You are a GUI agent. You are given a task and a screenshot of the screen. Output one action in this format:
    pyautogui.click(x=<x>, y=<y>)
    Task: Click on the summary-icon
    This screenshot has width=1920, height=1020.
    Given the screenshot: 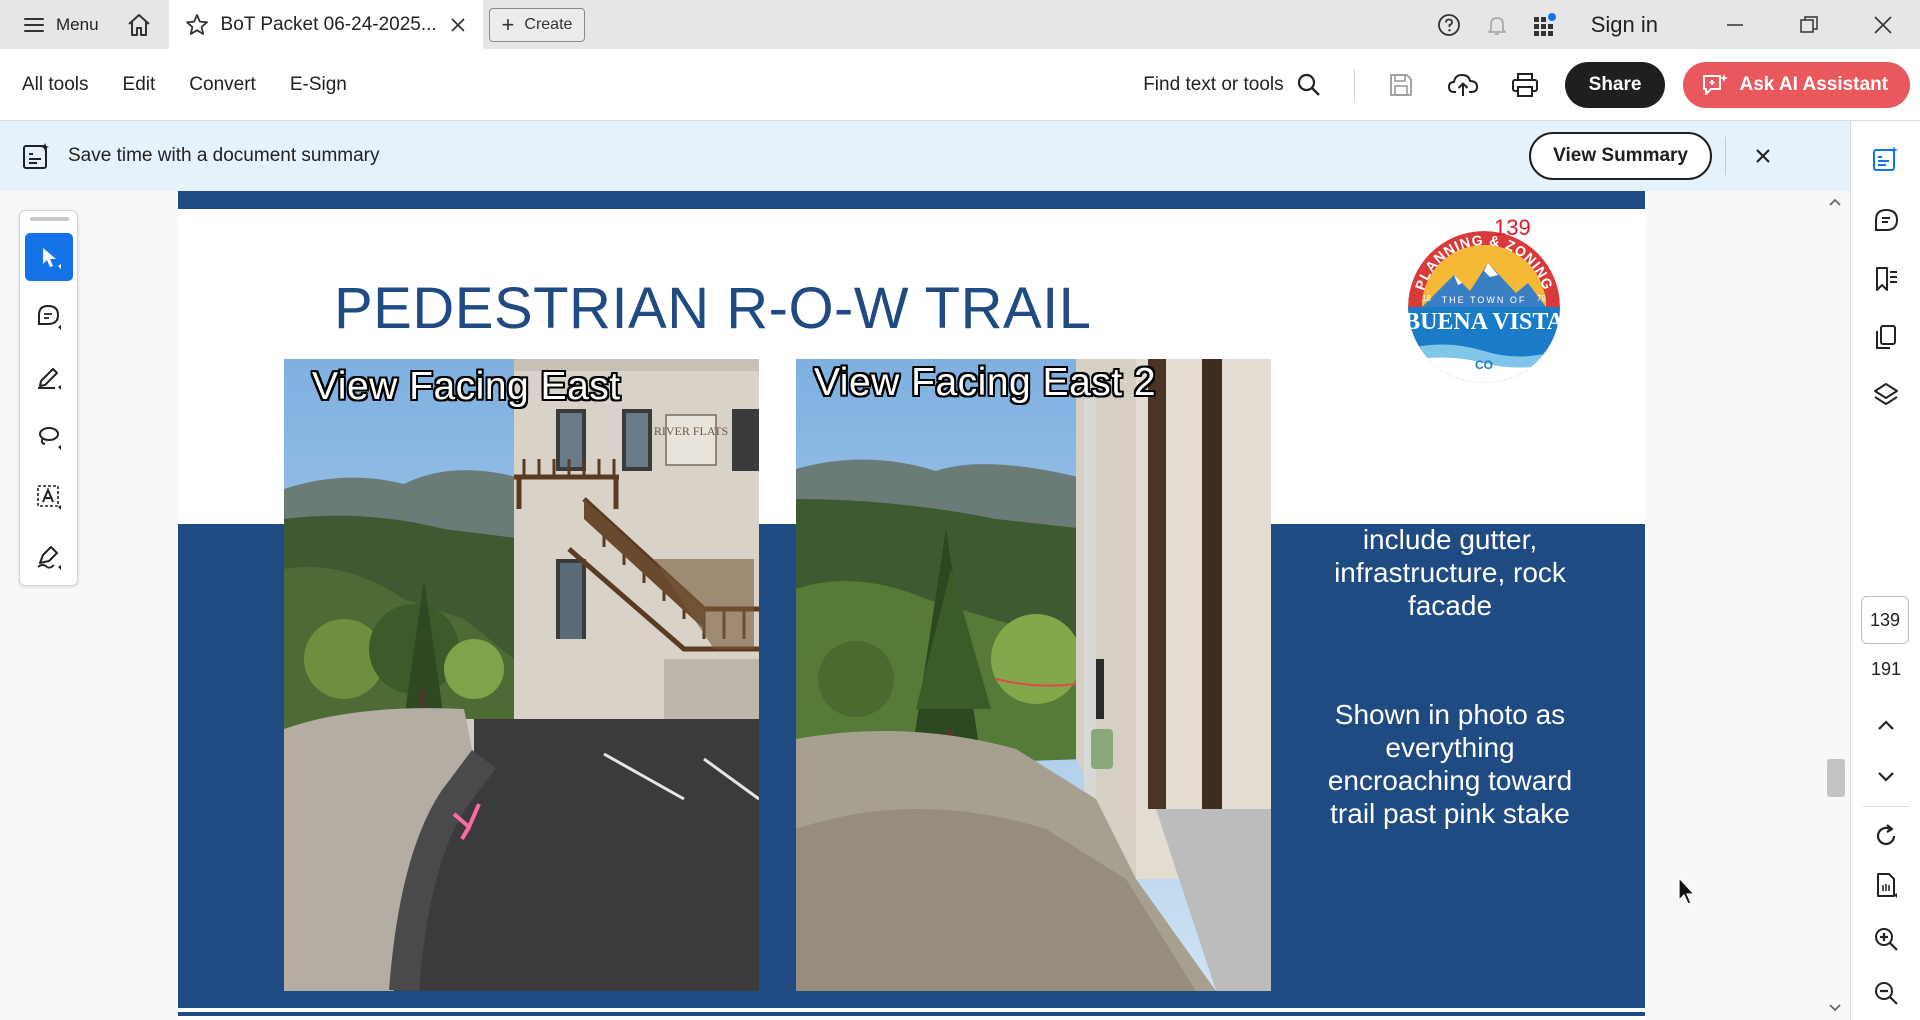 What is the action you would take?
    pyautogui.click(x=1885, y=158)
    